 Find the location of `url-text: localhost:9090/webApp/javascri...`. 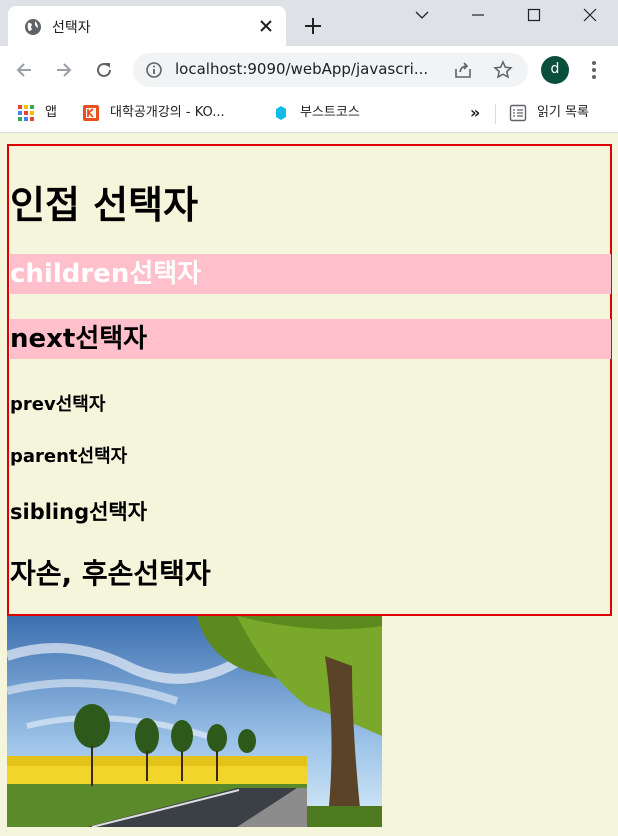

url-text: localhost:9090/webApp/javascri... is located at coordinates (310, 69).